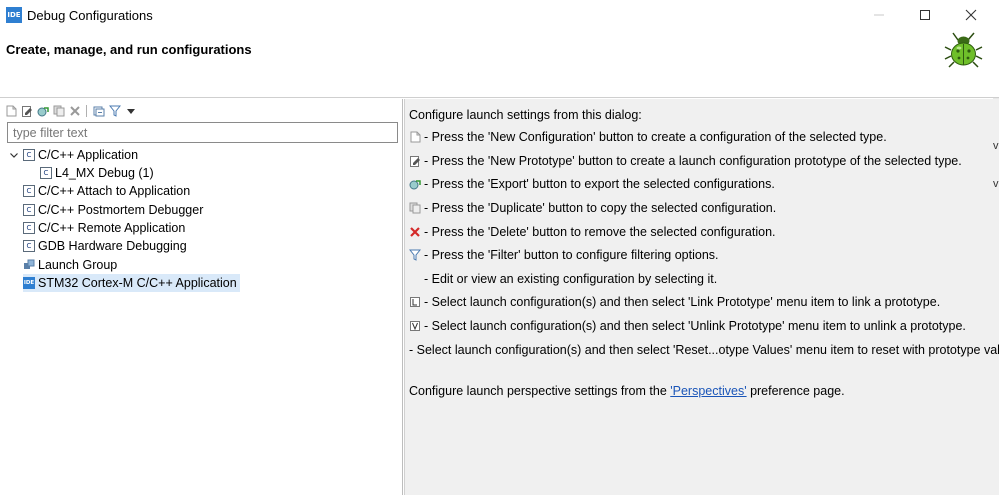 The width and height of the screenshot is (999, 495). I want to click on maximize-button, so click(925, 15).